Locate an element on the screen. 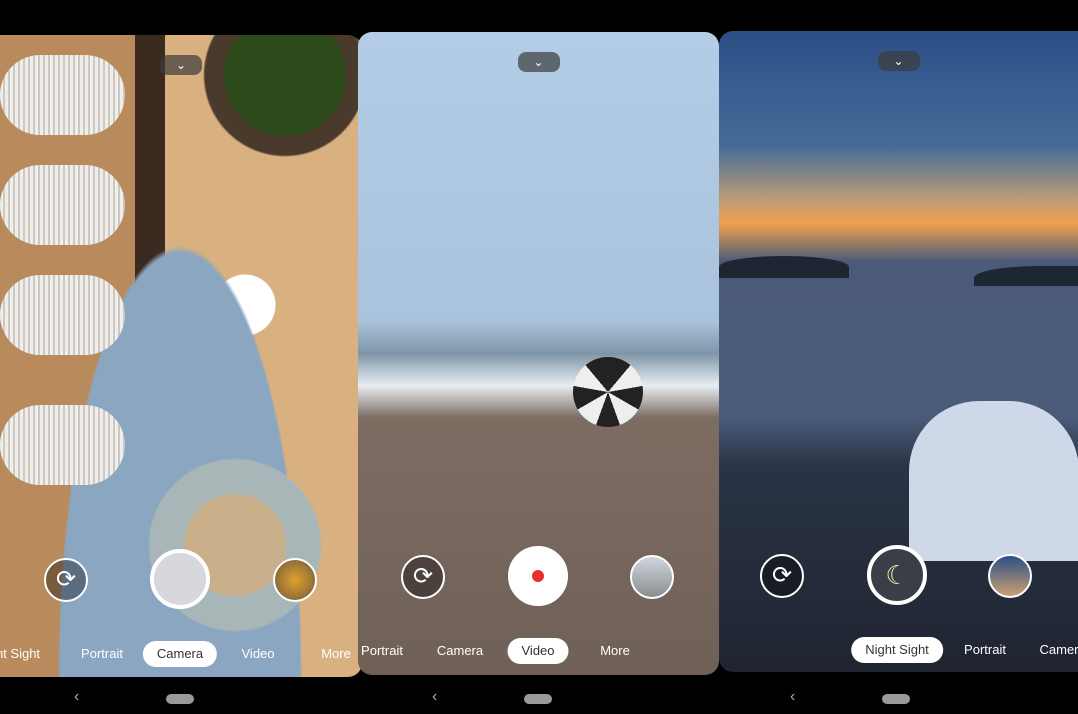 The height and width of the screenshot is (714, 1078). record-button is located at coordinates (538, 576).